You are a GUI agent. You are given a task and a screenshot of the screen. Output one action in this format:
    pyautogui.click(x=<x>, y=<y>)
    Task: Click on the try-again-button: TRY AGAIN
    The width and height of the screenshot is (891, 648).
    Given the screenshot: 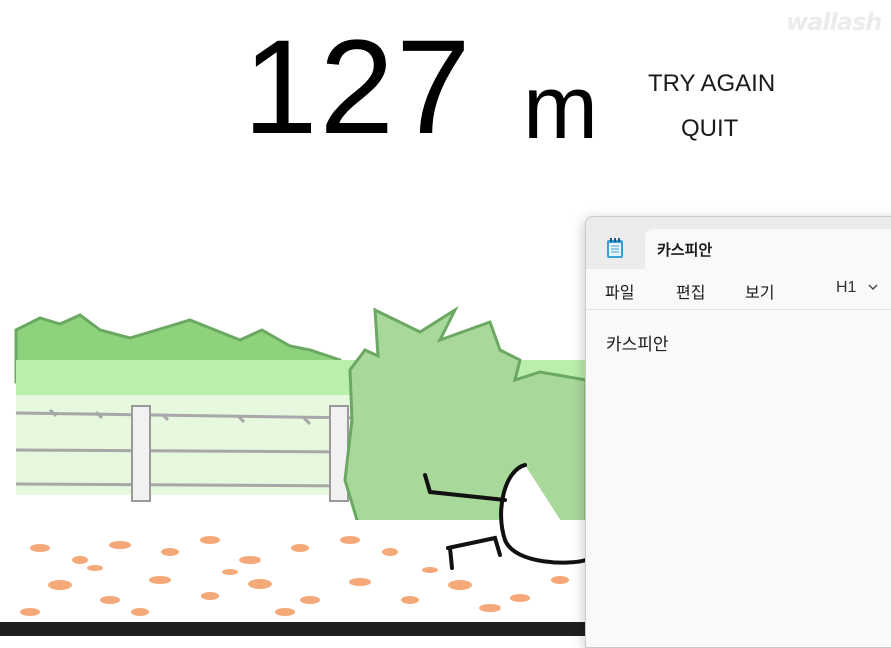 What is the action you would take?
    pyautogui.click(x=711, y=84)
    